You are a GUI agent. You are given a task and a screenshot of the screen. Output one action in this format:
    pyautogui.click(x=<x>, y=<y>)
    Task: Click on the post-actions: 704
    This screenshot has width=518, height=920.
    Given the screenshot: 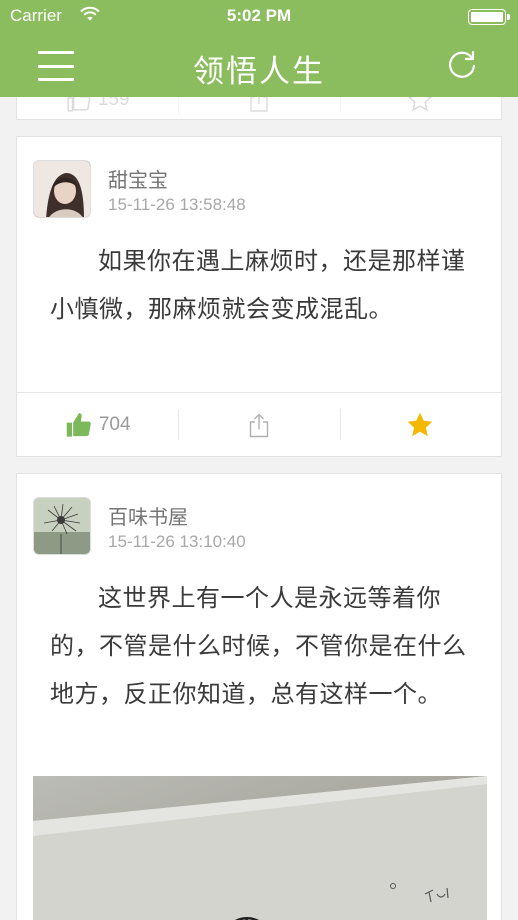 What is the action you would take?
    pyautogui.click(x=259, y=424)
    